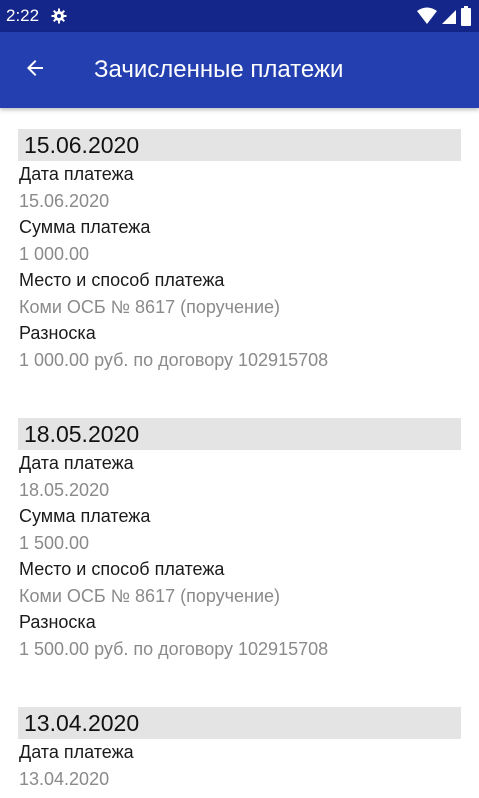  Describe the element at coordinates (59, 16) in the screenshot. I see `gear-icon` at that location.